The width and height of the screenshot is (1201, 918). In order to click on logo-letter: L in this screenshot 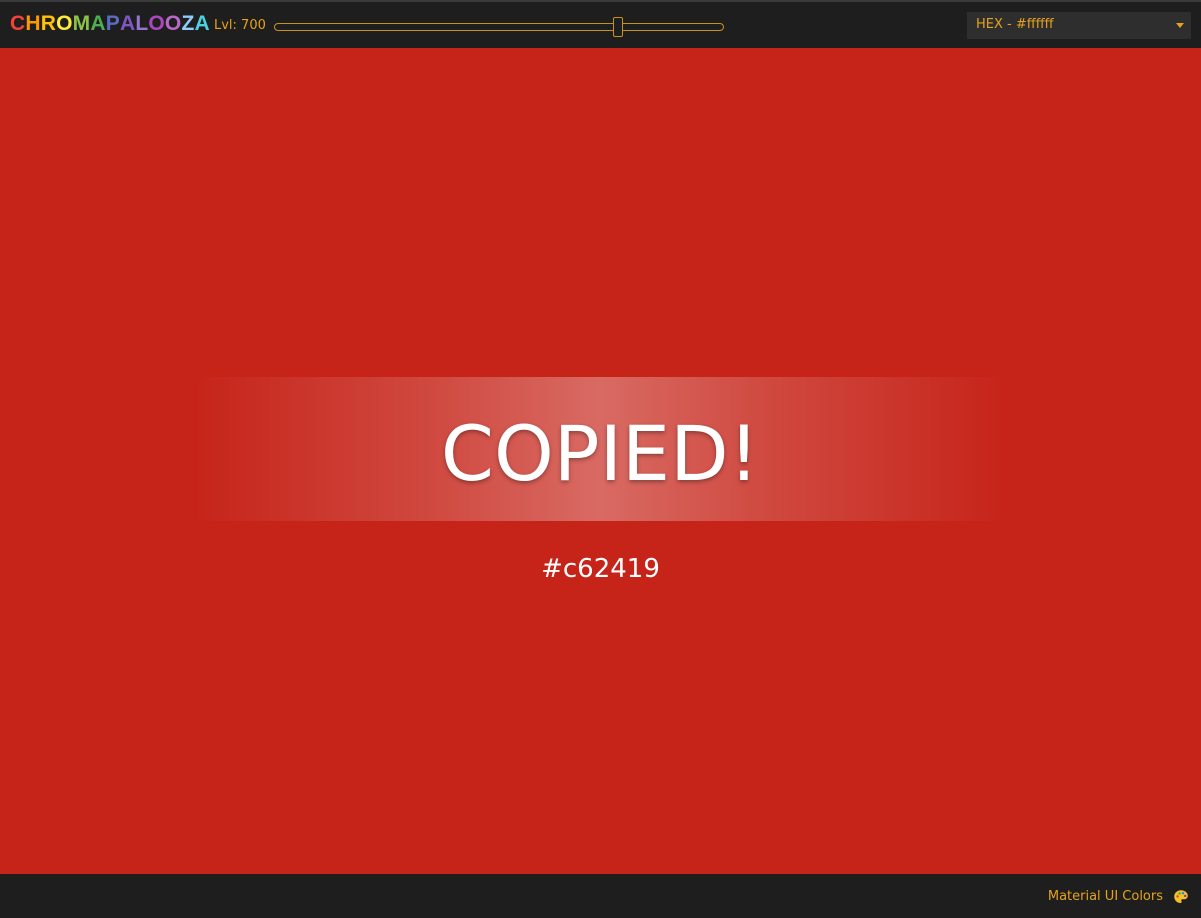, I will do `click(142, 23)`.